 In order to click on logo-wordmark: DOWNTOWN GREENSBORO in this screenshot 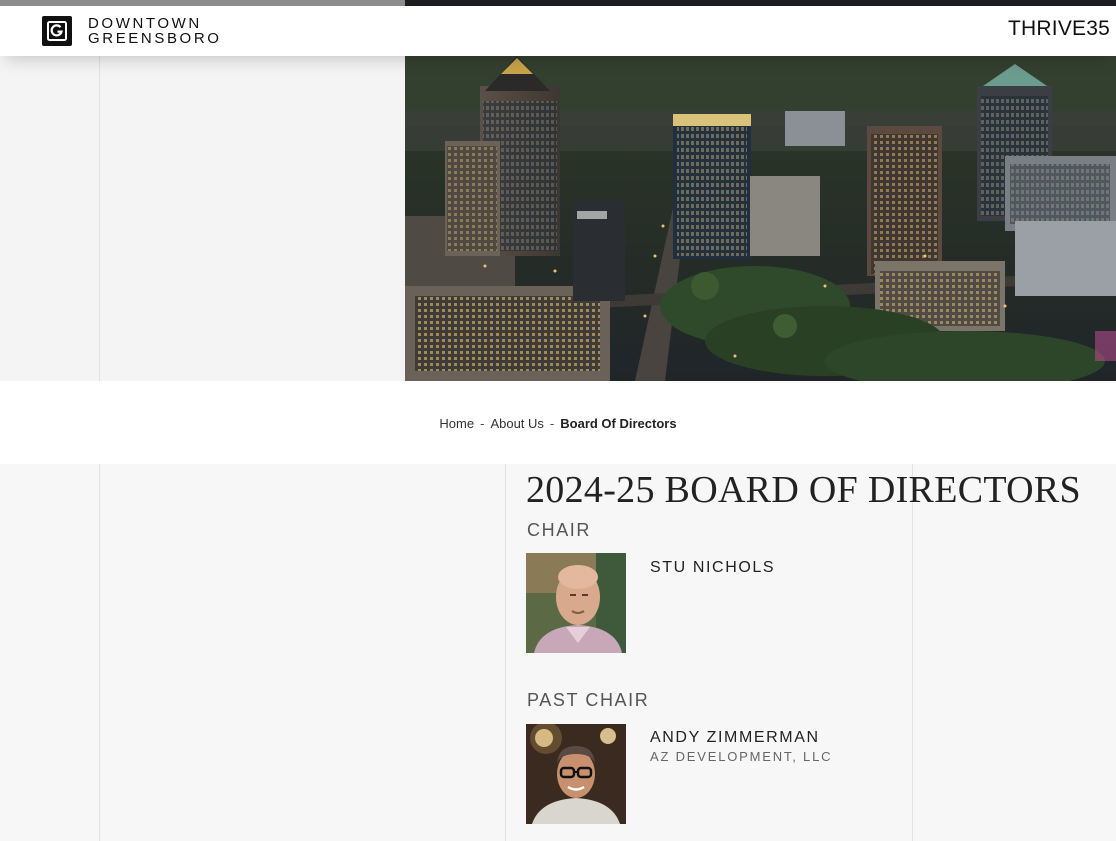, I will do `click(155, 31)`.